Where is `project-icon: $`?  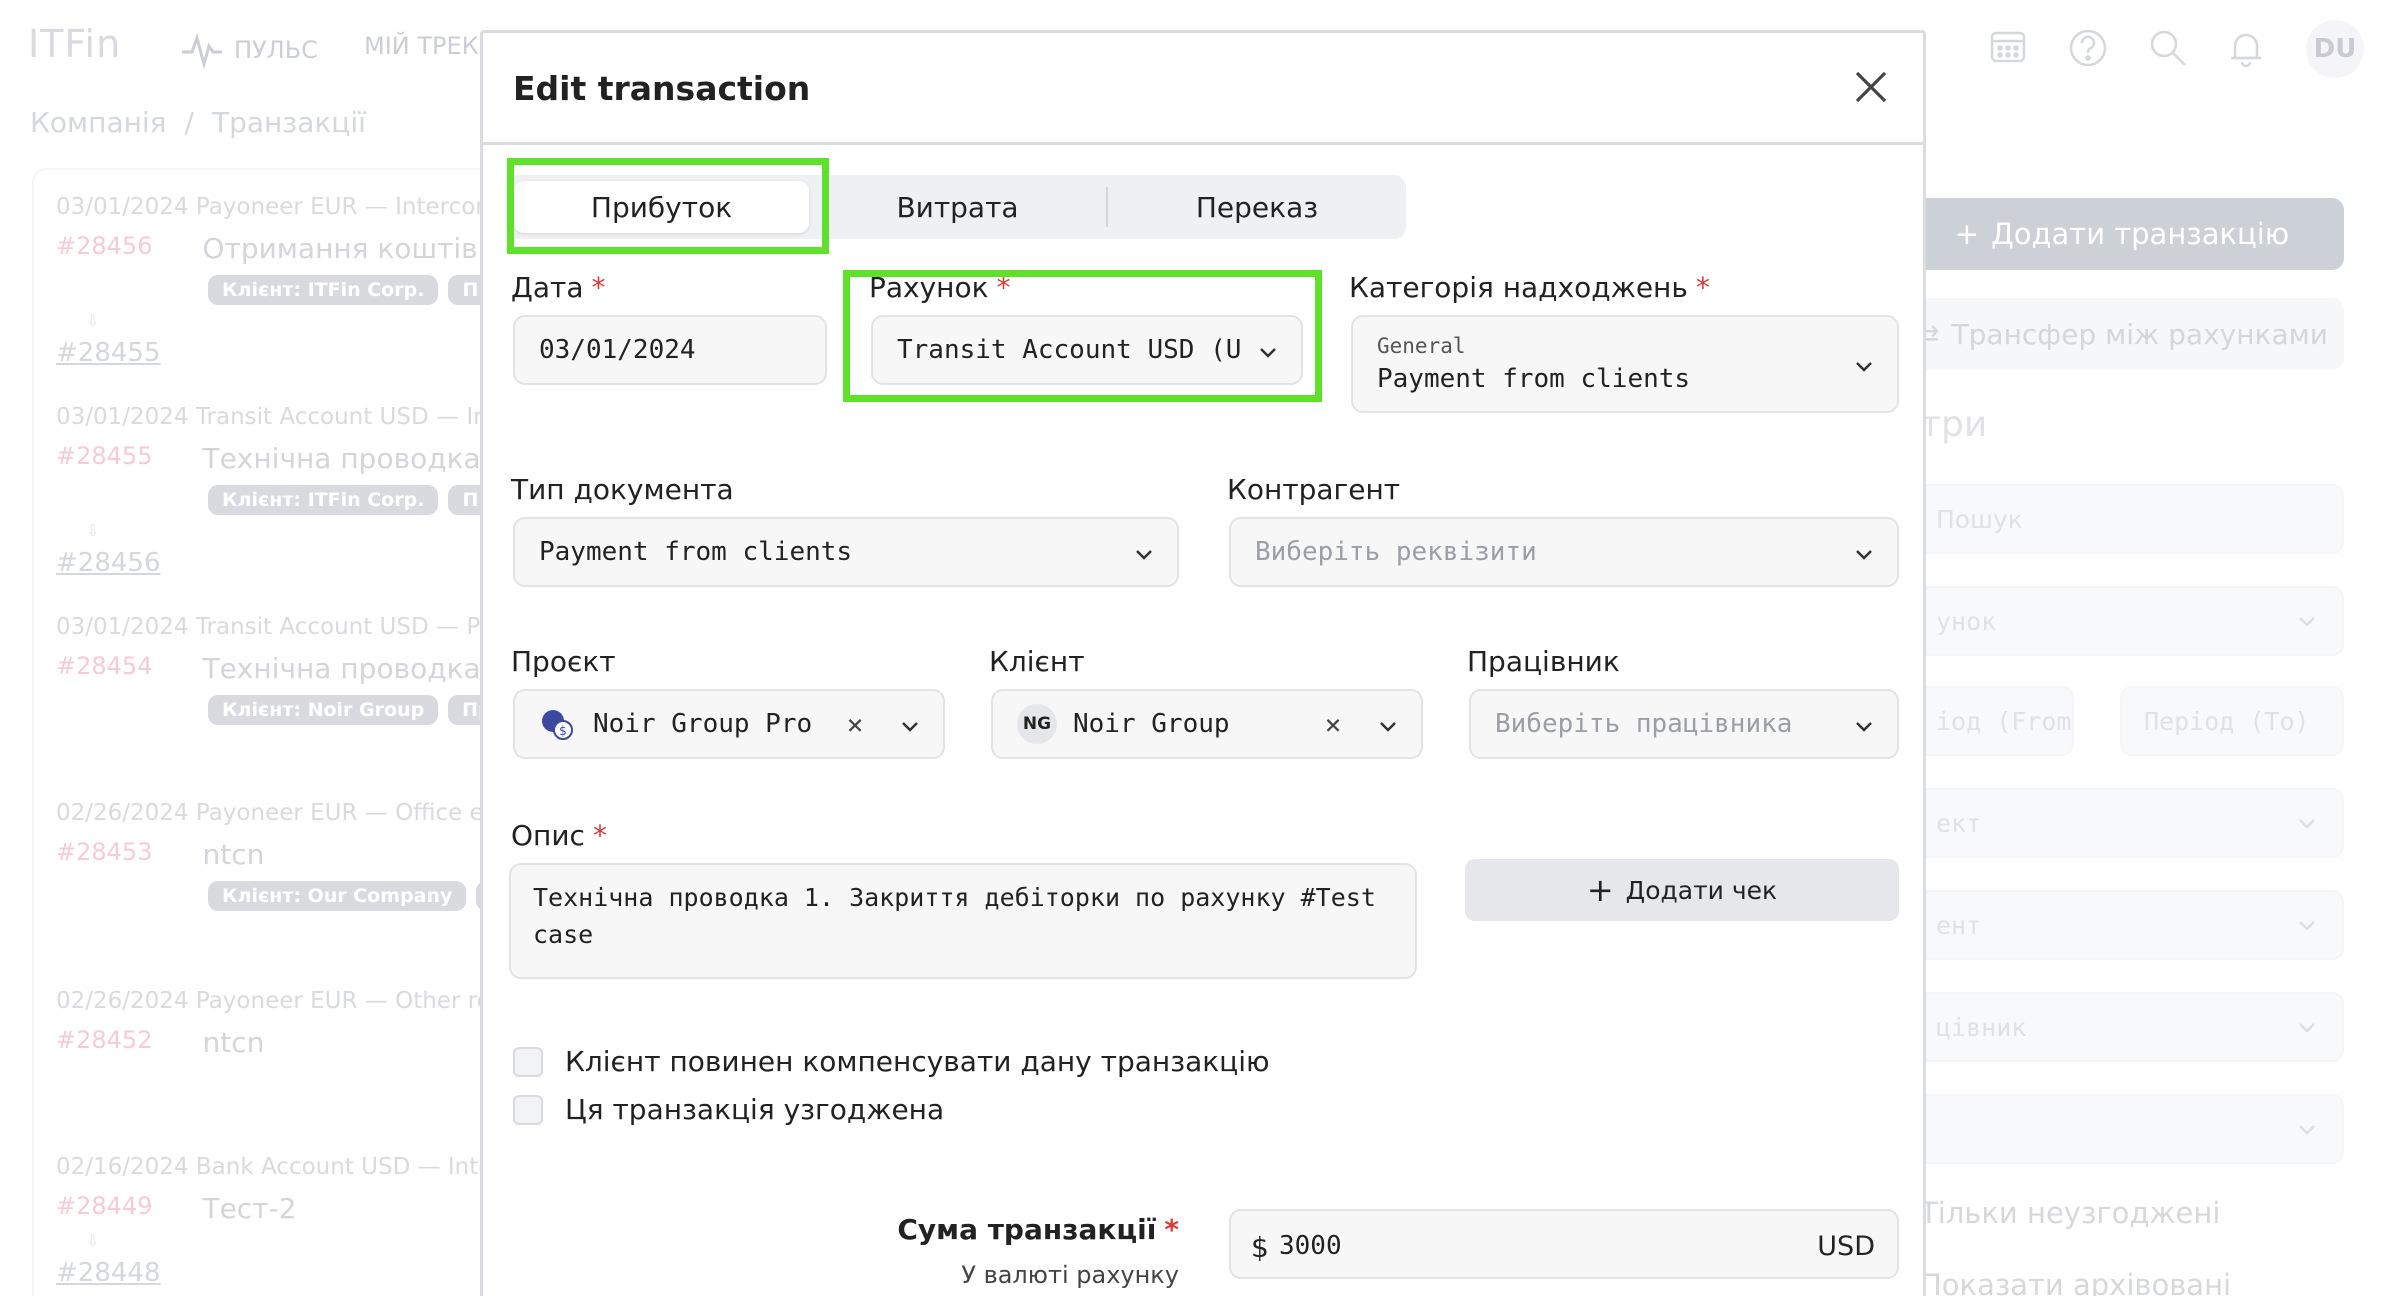 project-icon: $ is located at coordinates (557, 725).